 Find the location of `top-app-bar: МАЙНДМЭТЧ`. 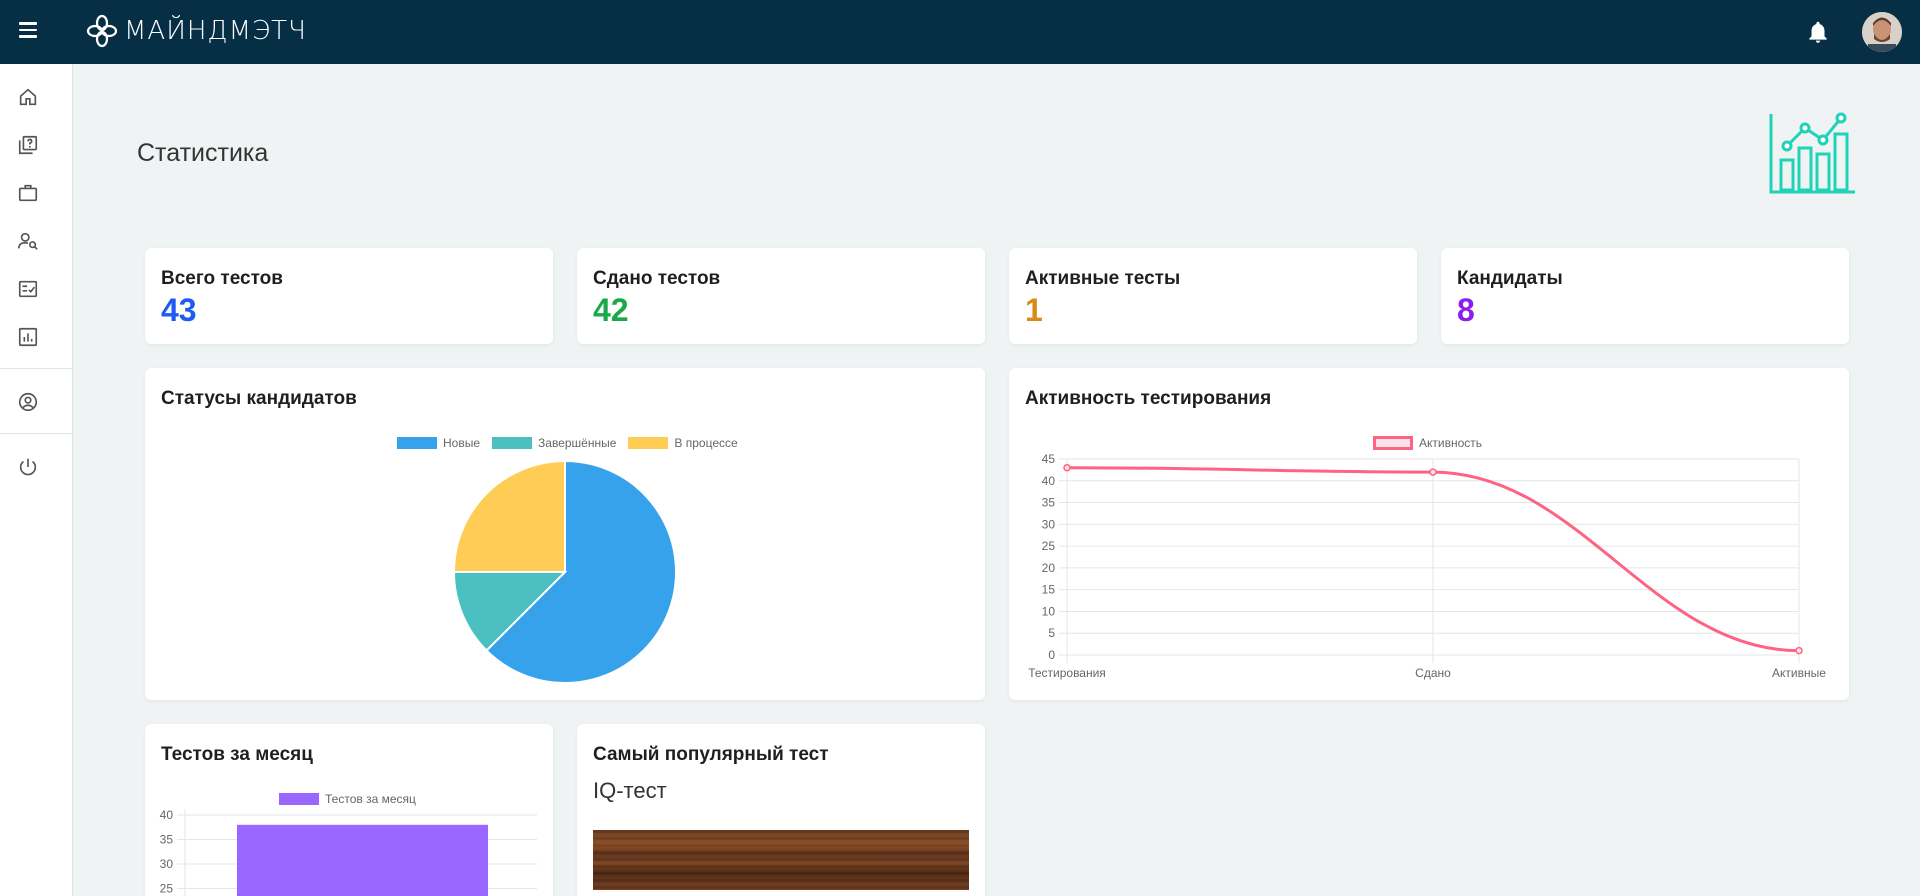

top-app-bar: МАЙНДМЭТЧ is located at coordinates (960, 32).